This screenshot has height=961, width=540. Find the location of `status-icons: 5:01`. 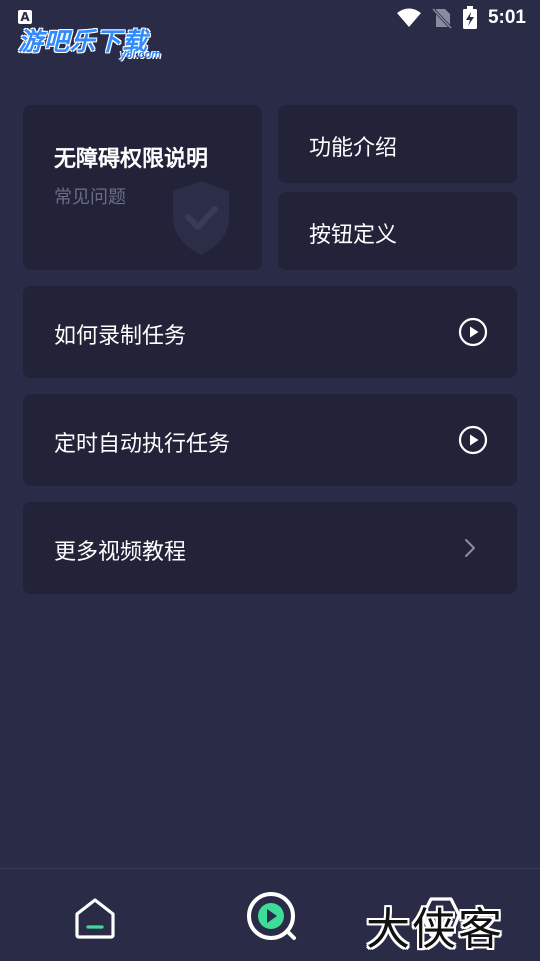

status-icons: 5:01 is located at coordinates (461, 18).